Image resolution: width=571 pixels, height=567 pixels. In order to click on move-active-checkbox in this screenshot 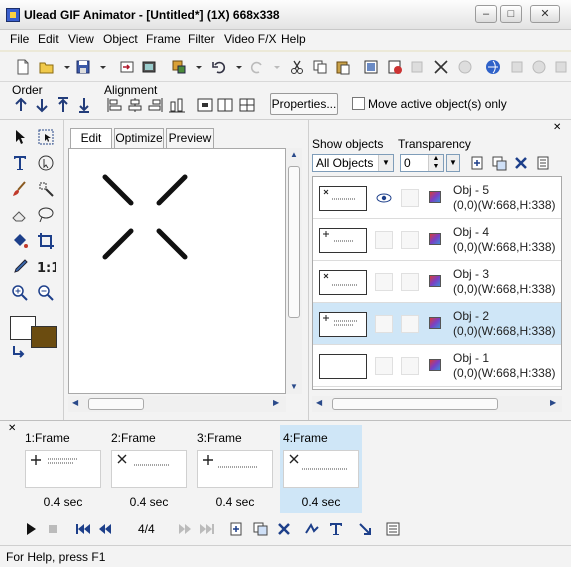, I will do `click(358, 103)`.